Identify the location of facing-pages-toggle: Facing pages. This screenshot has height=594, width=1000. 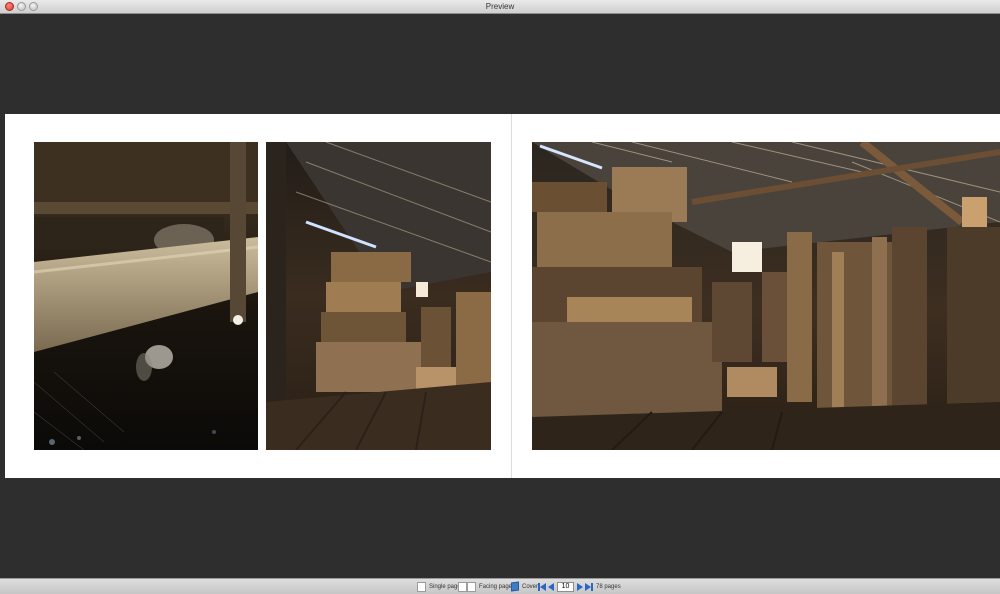
(486, 586).